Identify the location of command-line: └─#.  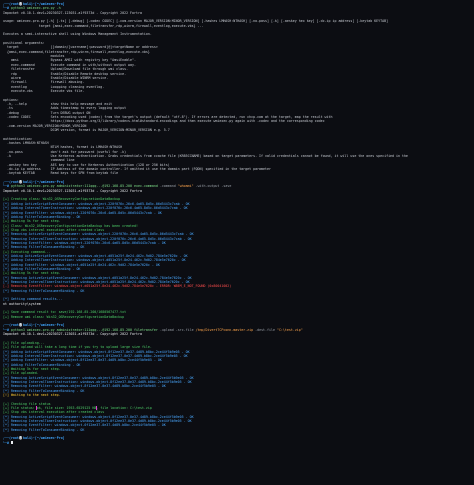
(237, 443).